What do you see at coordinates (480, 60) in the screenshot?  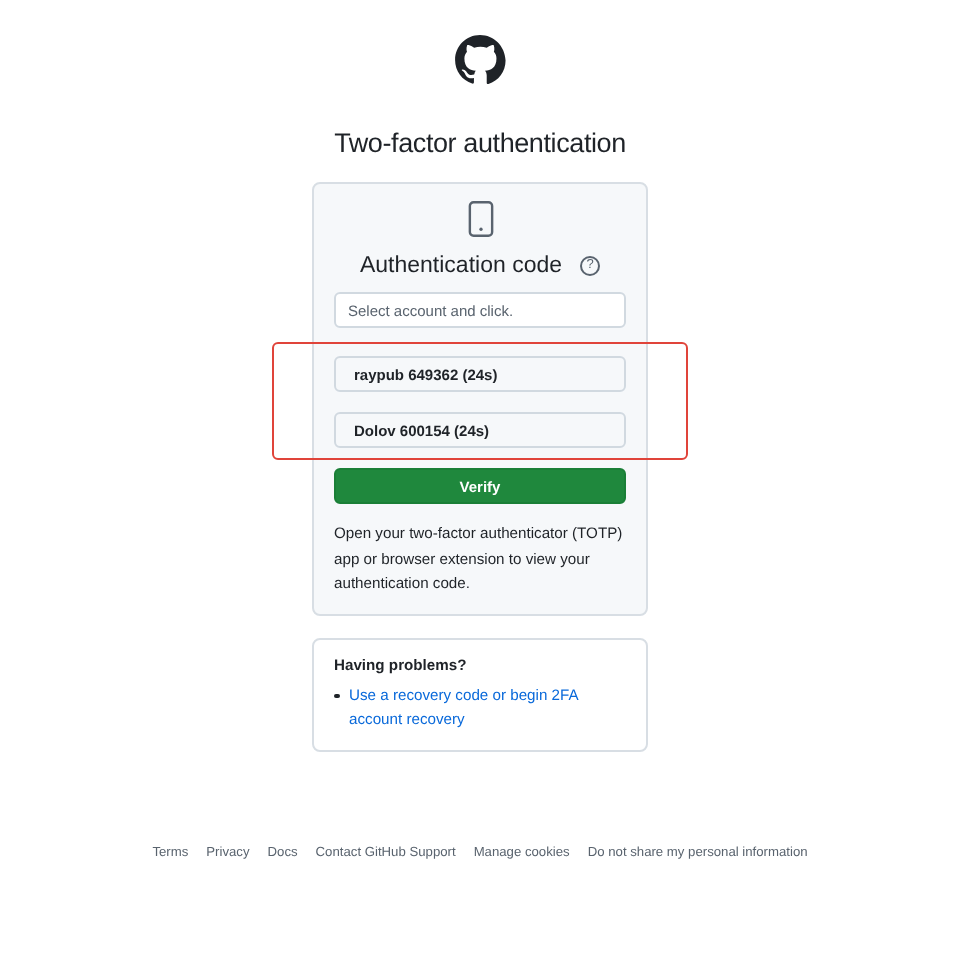 I see `logo-icon` at bounding box center [480, 60].